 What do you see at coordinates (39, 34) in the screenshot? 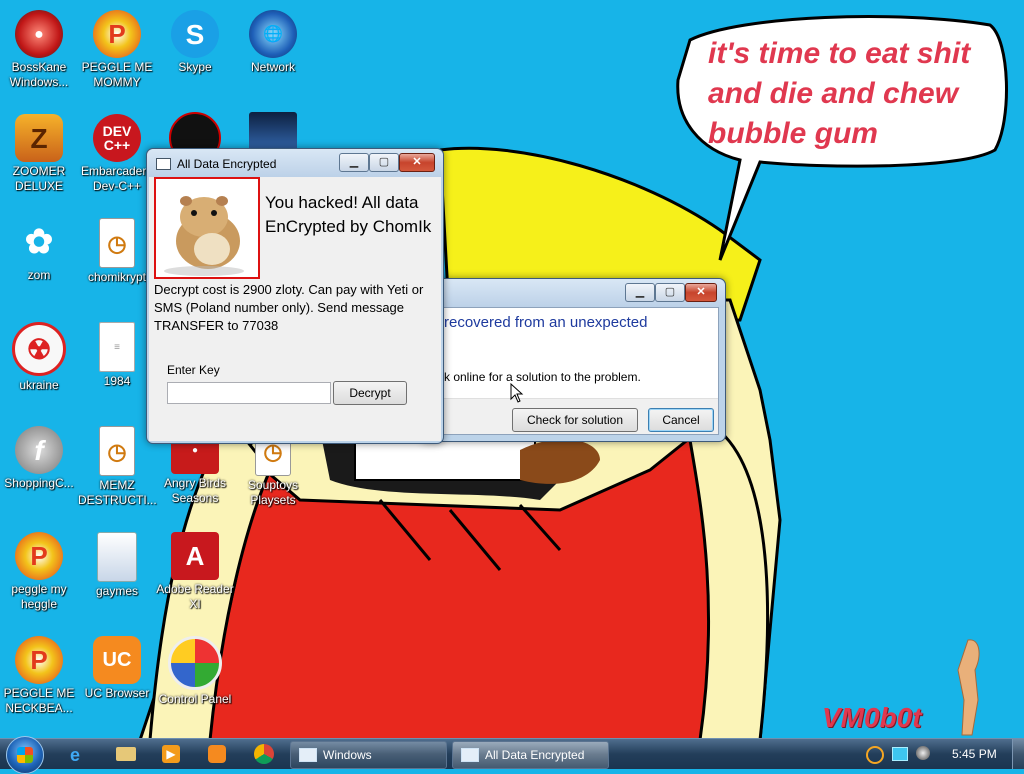
I see `bosskane-icon: ●` at bounding box center [39, 34].